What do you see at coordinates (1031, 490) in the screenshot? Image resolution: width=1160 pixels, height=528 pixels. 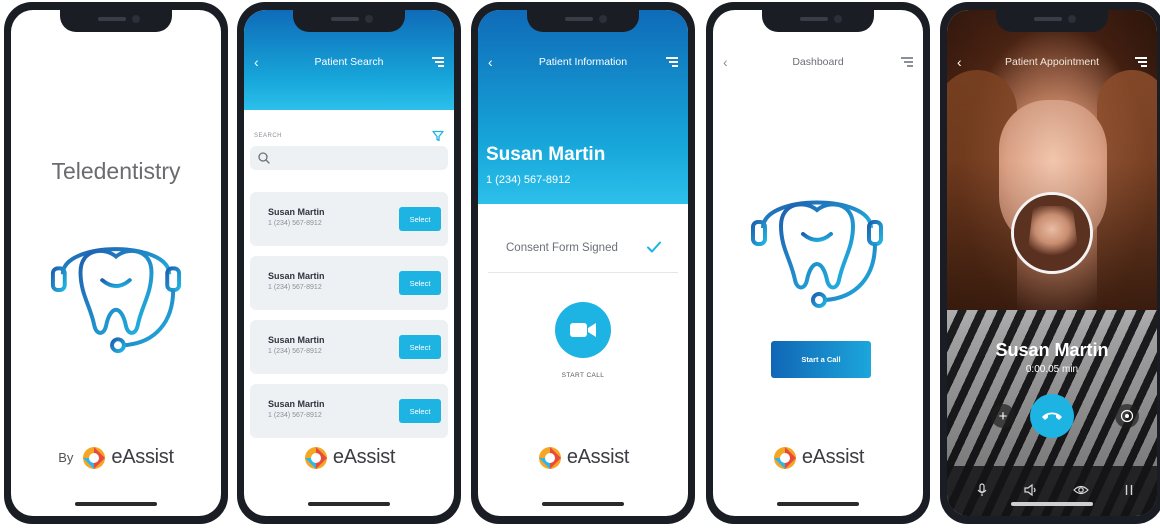 I see `speaker-icon` at bounding box center [1031, 490].